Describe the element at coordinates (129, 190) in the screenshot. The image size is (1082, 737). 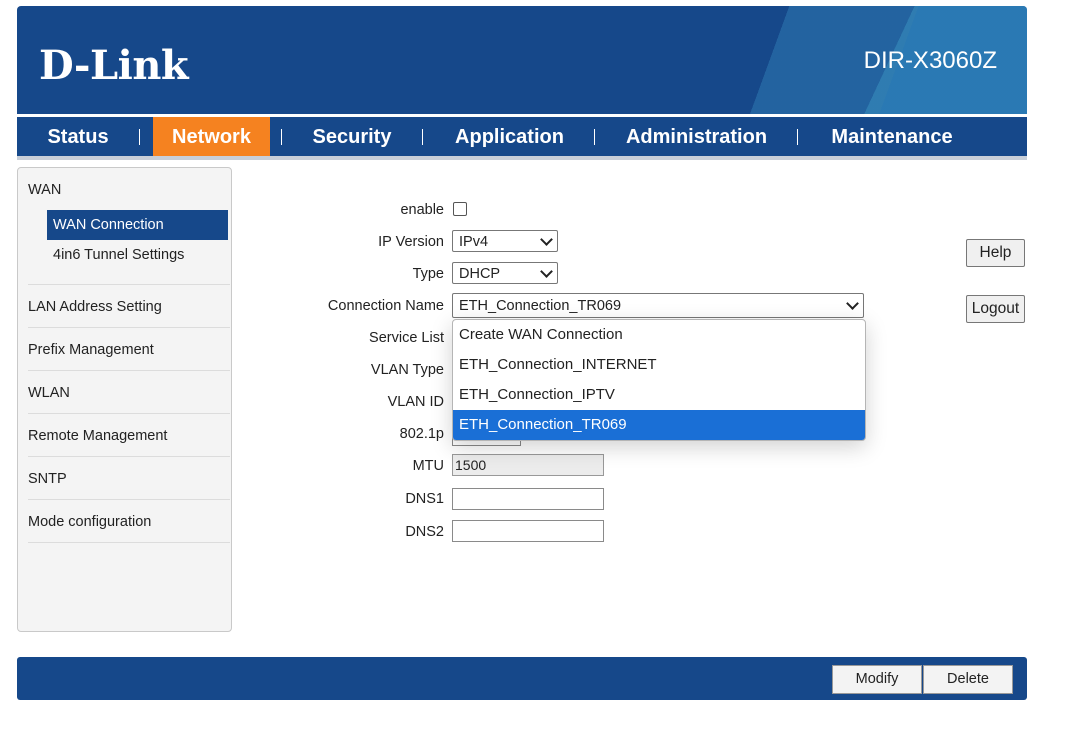
I see `sidebar-item-wan: WAN` at that location.